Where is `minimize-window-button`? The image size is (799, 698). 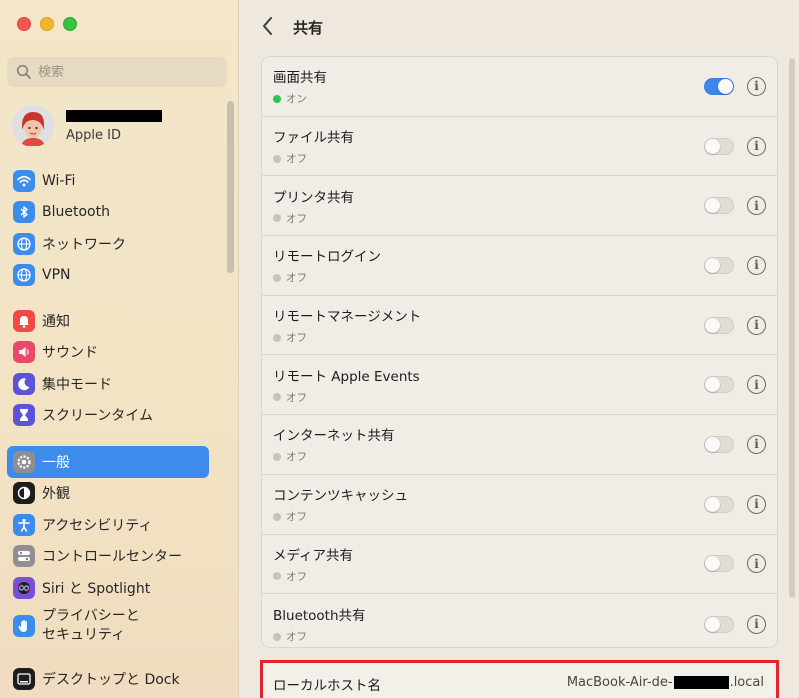 minimize-window-button is located at coordinates (47, 24).